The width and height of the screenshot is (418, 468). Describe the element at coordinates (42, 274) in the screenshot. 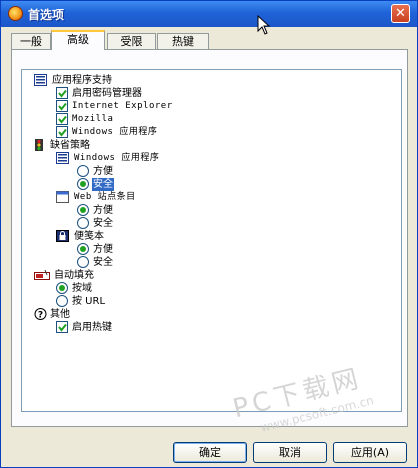

I see `autofill-form-icon` at that location.